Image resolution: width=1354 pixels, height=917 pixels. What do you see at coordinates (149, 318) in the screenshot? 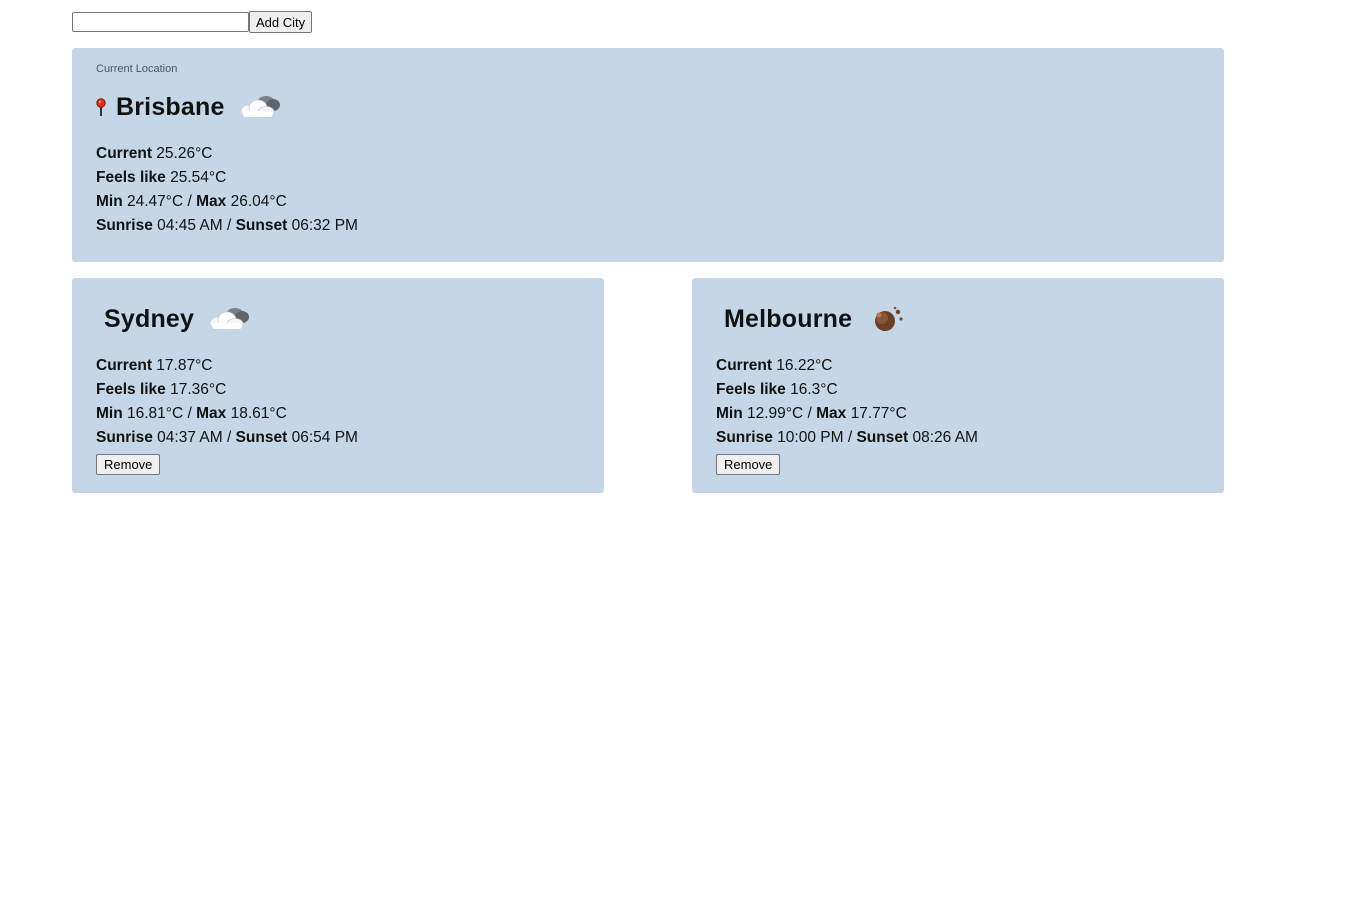
I see `city-name: Sydney` at bounding box center [149, 318].